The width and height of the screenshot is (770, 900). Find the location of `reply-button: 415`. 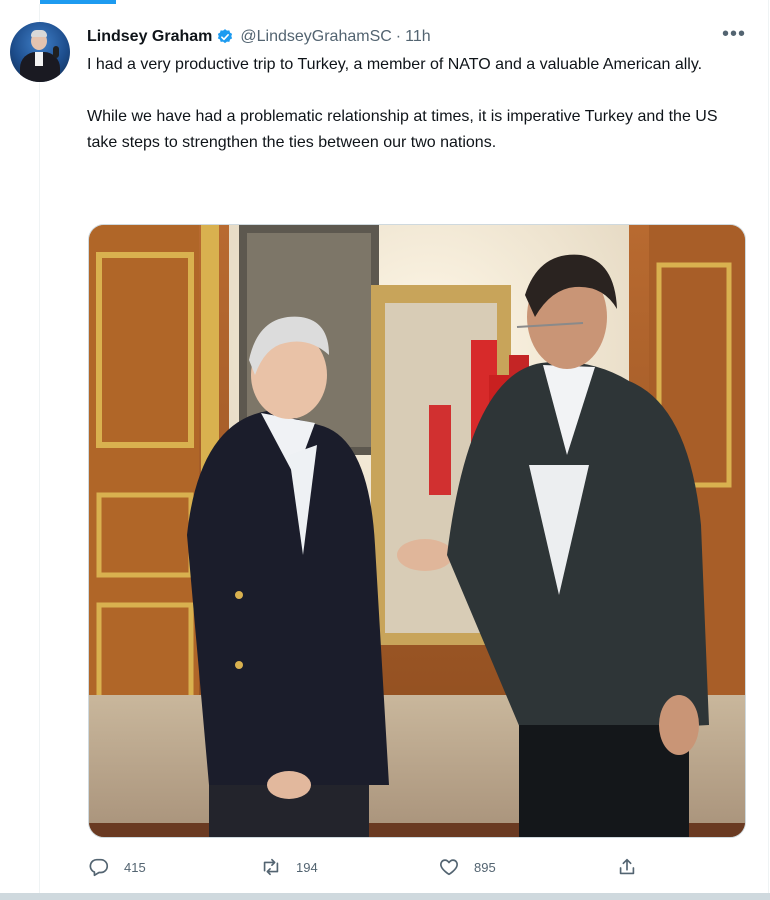

reply-button: 415 is located at coordinates (117, 867).